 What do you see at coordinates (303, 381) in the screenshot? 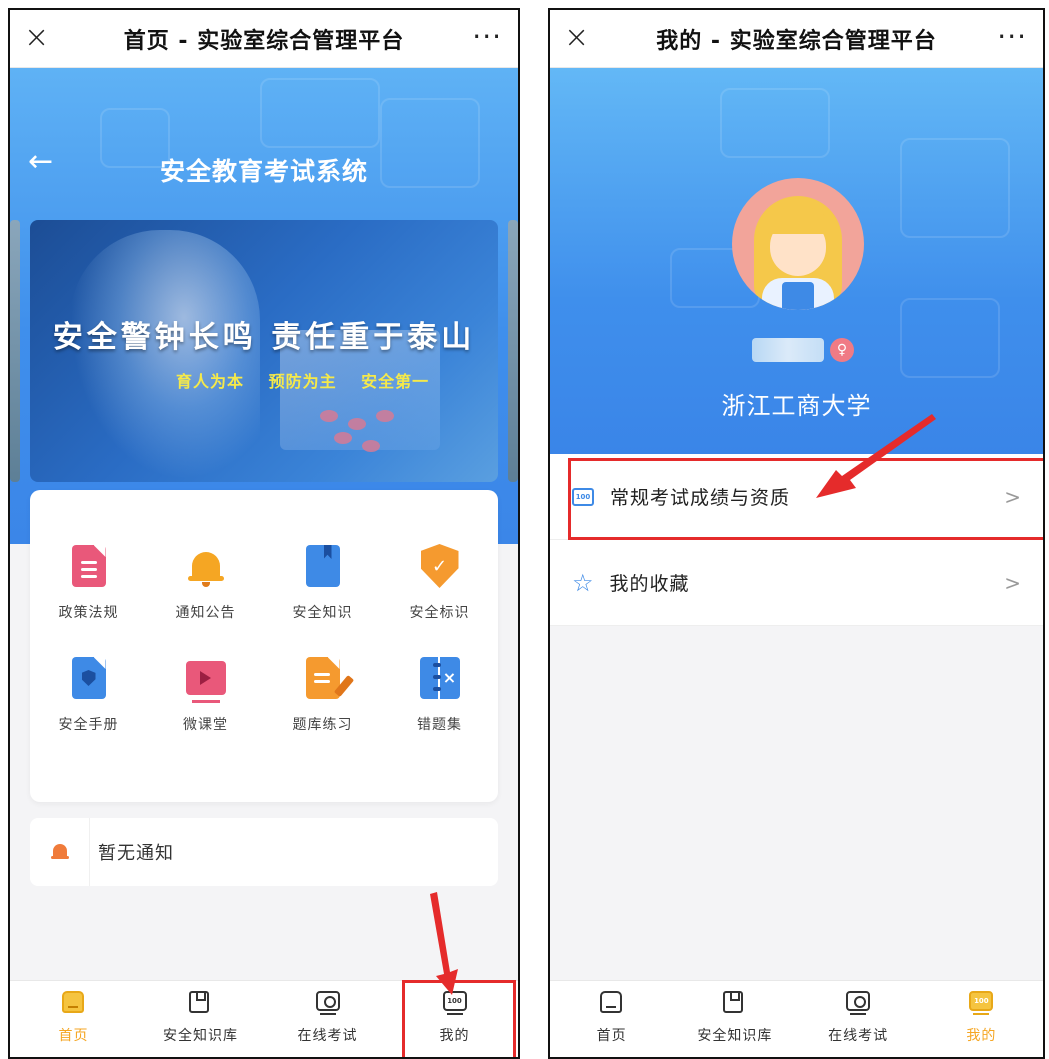
I see `banner-subtitle: 育人为本 预防为主 安全第一` at bounding box center [303, 381].